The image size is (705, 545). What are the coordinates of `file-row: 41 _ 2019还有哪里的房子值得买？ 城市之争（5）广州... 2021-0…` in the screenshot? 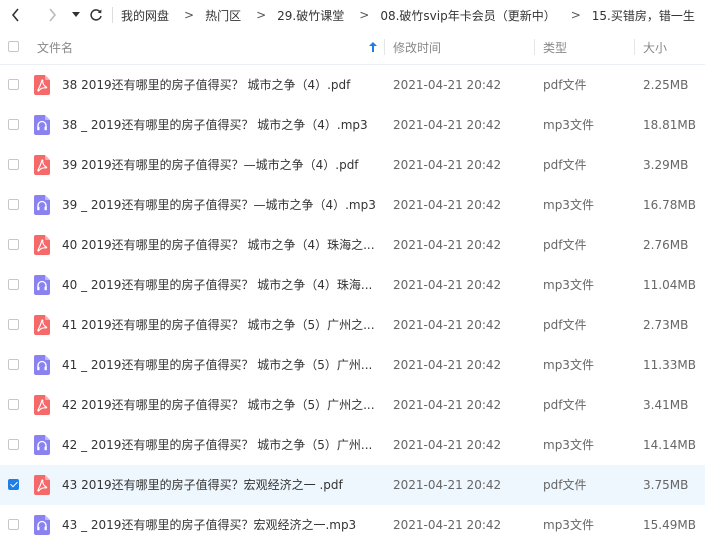 It's located at (352, 365).